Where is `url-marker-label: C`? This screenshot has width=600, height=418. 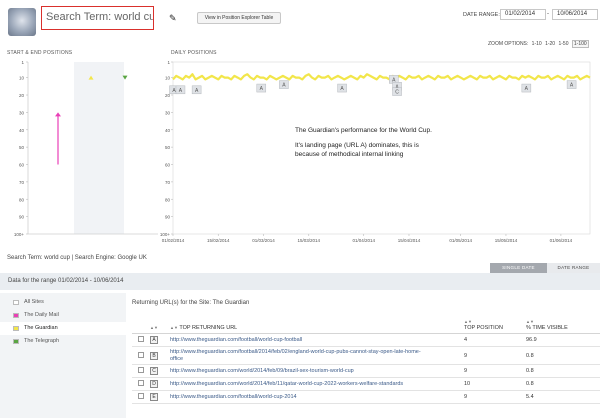
url-marker-label: C is located at coordinates (397, 93).